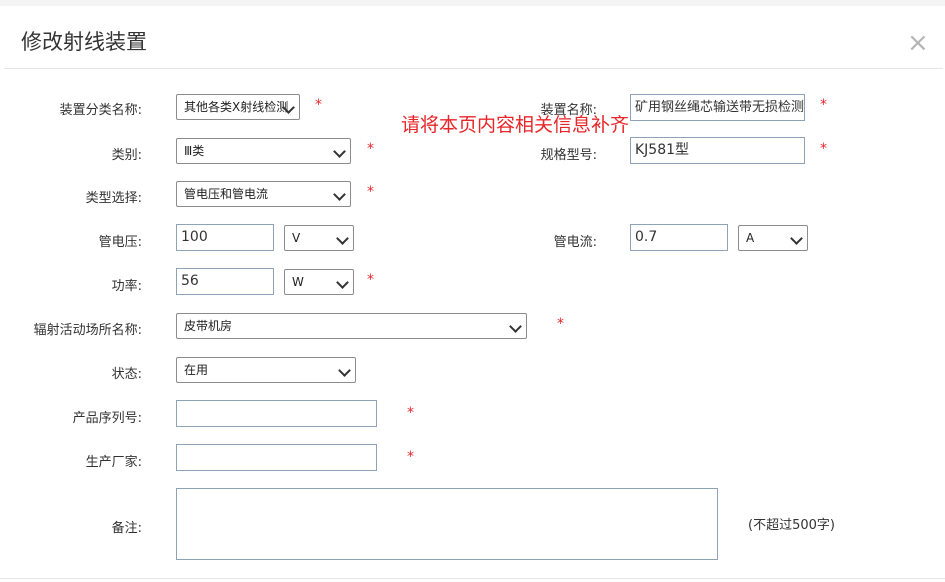 The image size is (945, 582). I want to click on tube-voltage-unit: V, so click(296, 238).